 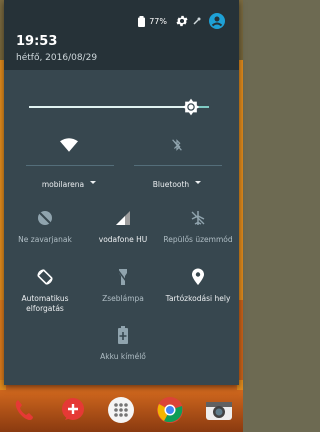 I want to click on auto-rotate-tile: Automatikus elforgatás, so click(x=45, y=291).